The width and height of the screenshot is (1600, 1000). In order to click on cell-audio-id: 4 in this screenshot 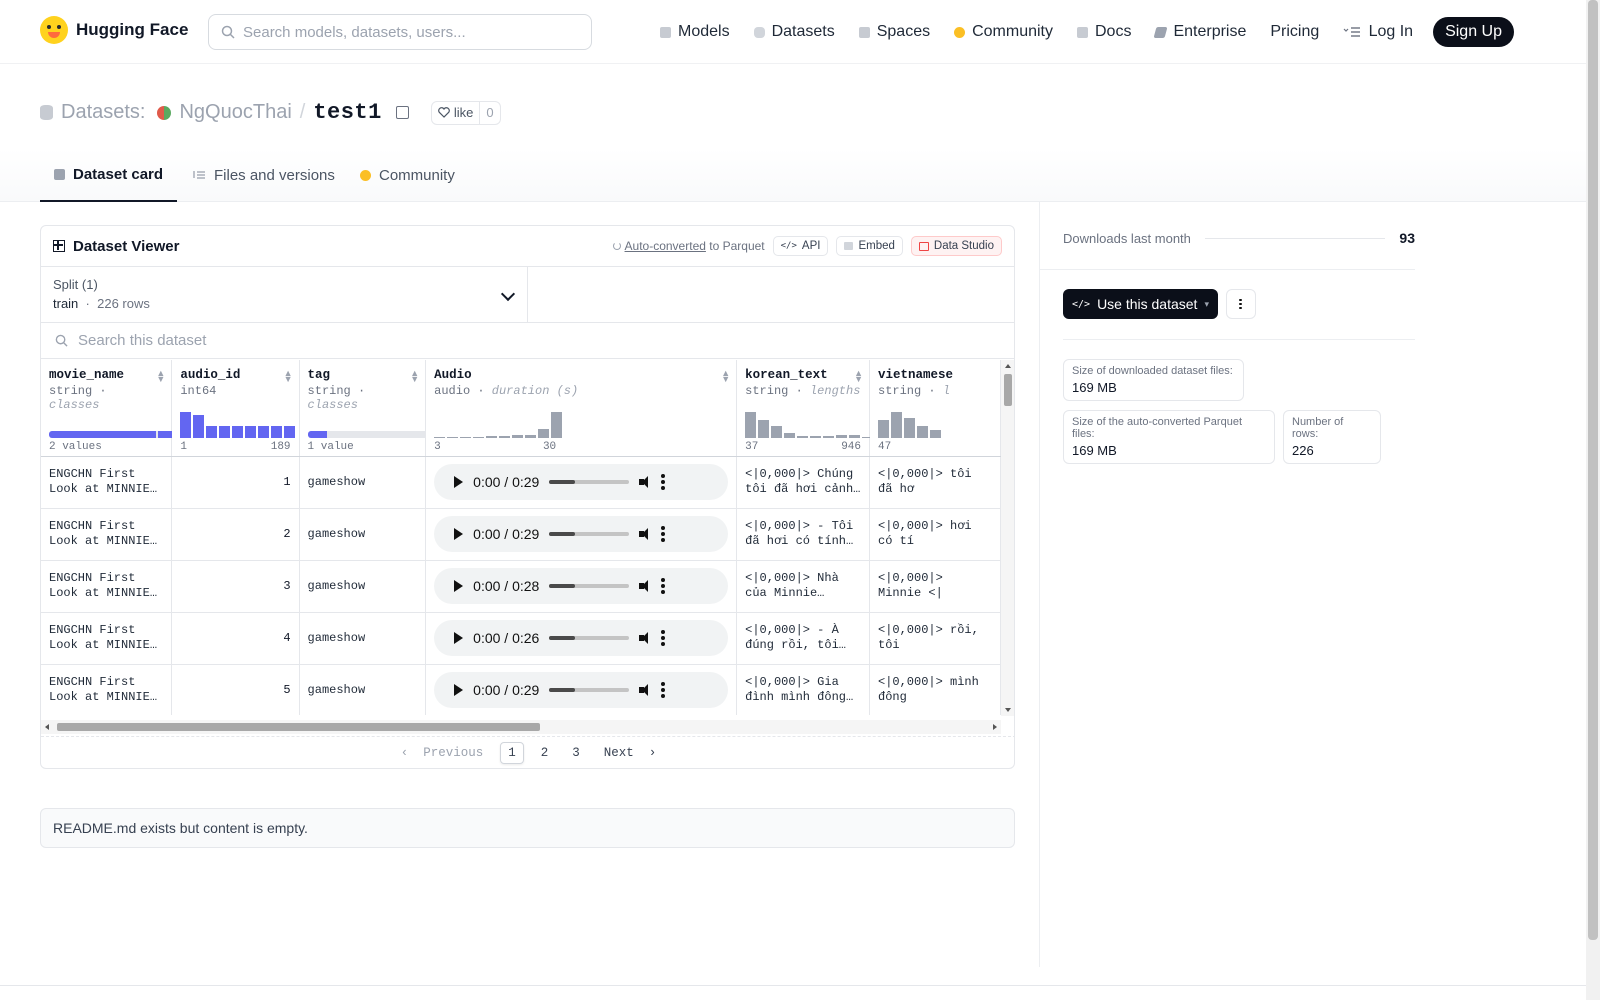, I will do `click(235, 638)`.